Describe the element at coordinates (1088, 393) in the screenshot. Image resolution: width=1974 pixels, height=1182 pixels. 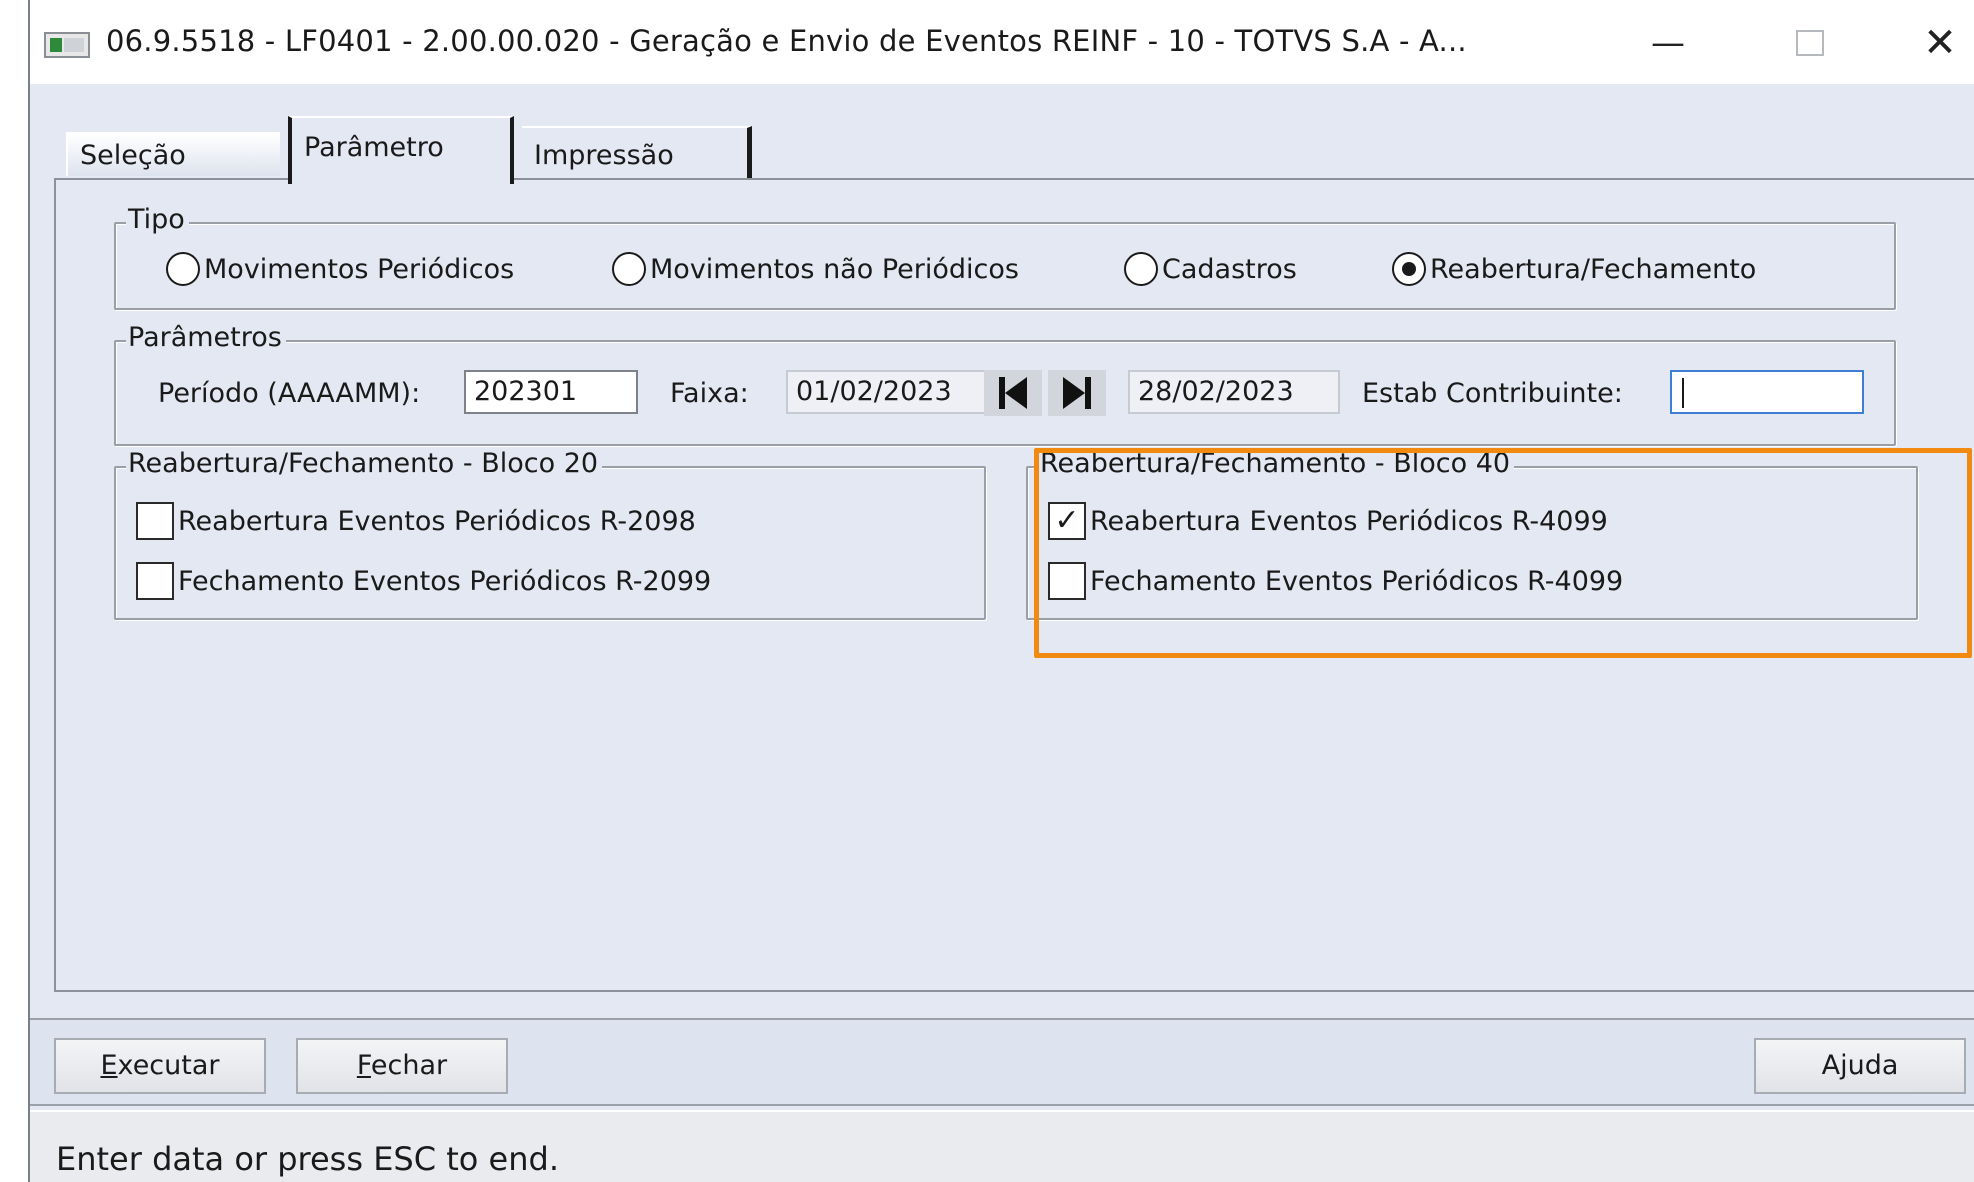
I see `skip-last-icon` at that location.